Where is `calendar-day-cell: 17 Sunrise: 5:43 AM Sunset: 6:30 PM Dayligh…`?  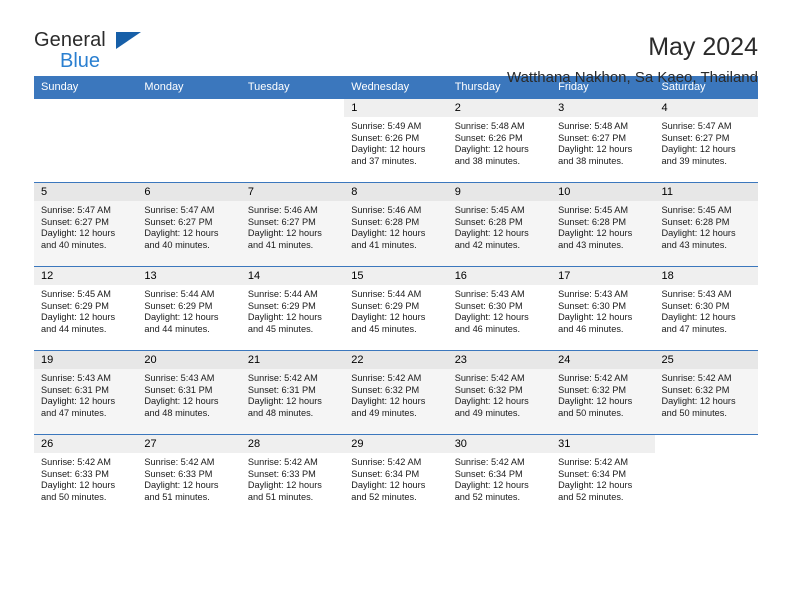
calendar-day-cell: 17 Sunrise: 5:43 AM Sunset: 6:30 PM Dayligh… is located at coordinates (603, 308).